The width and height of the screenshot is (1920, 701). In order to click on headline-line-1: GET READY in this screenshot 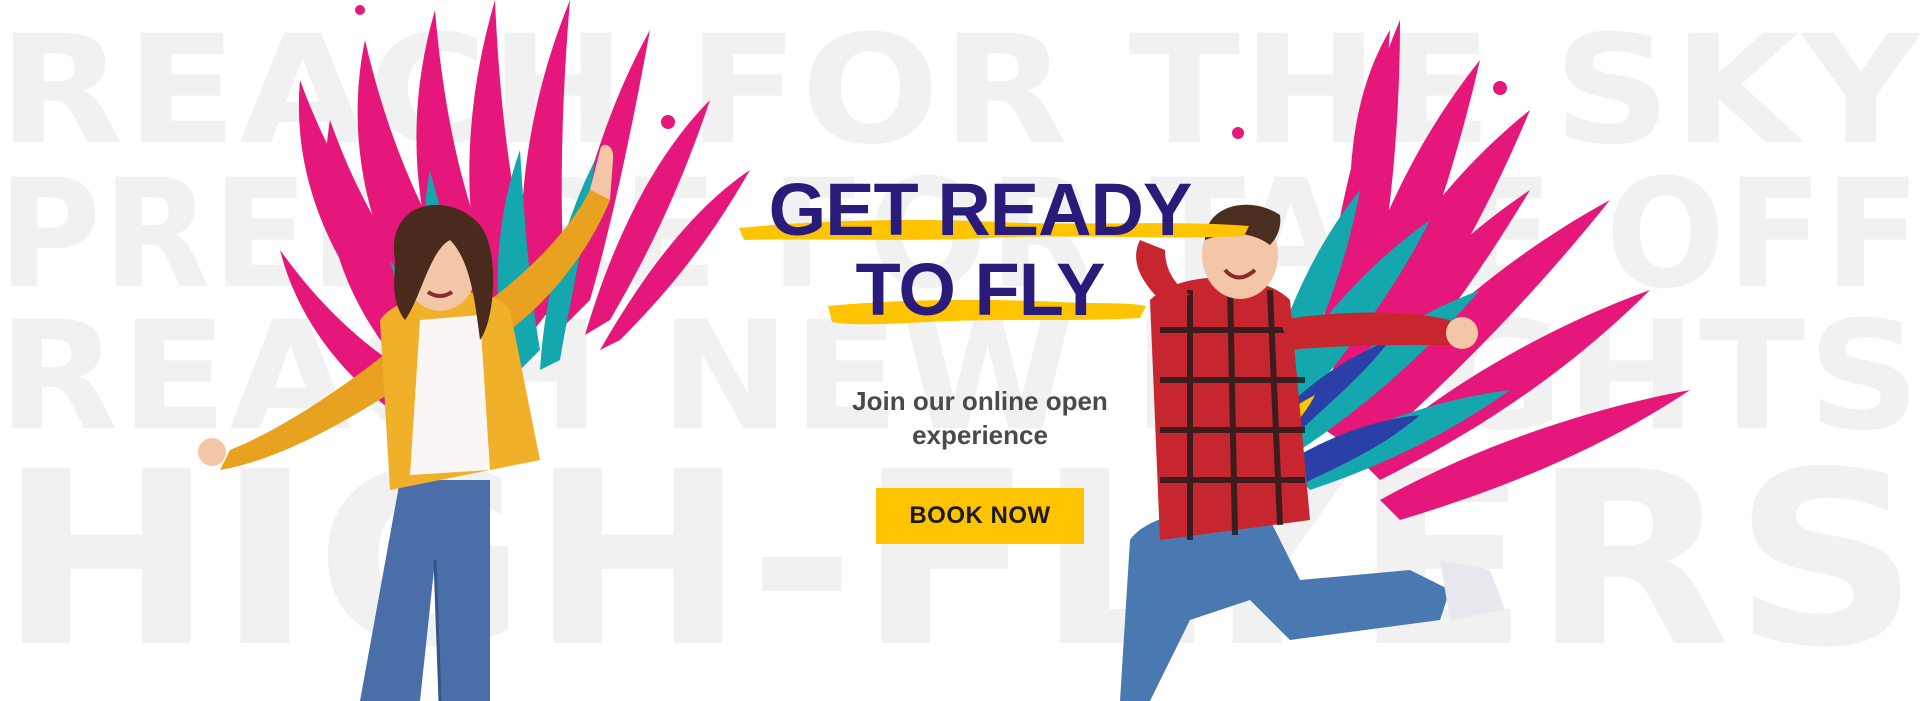, I will do `click(993, 209)`.